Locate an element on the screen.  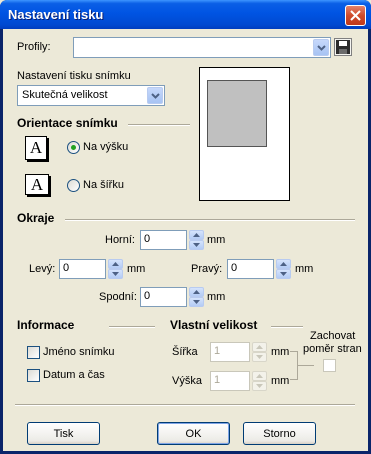
margin-right-spinner is located at coordinates (283, 269).